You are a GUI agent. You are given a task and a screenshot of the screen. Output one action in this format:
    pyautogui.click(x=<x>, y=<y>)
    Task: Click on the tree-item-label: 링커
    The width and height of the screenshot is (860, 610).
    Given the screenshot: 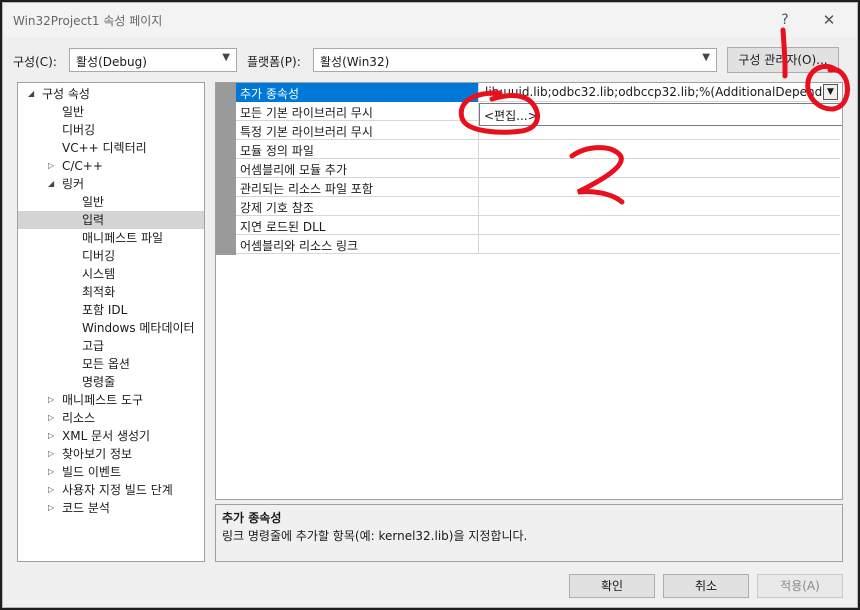 What is the action you would take?
    pyautogui.click(x=73, y=184)
    